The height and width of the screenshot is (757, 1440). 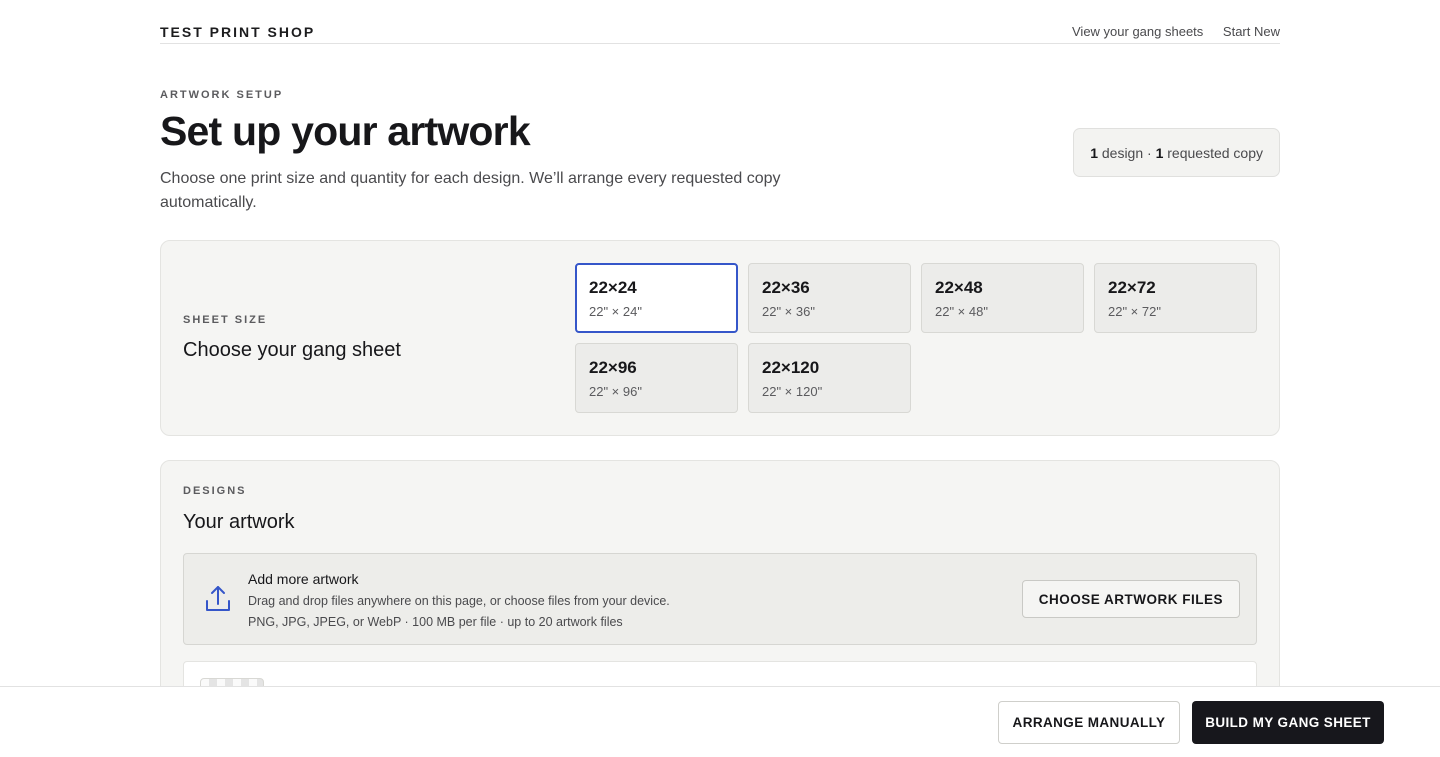 I want to click on arrange-manually-button: ARRANGE MANUALLY, so click(x=1089, y=722).